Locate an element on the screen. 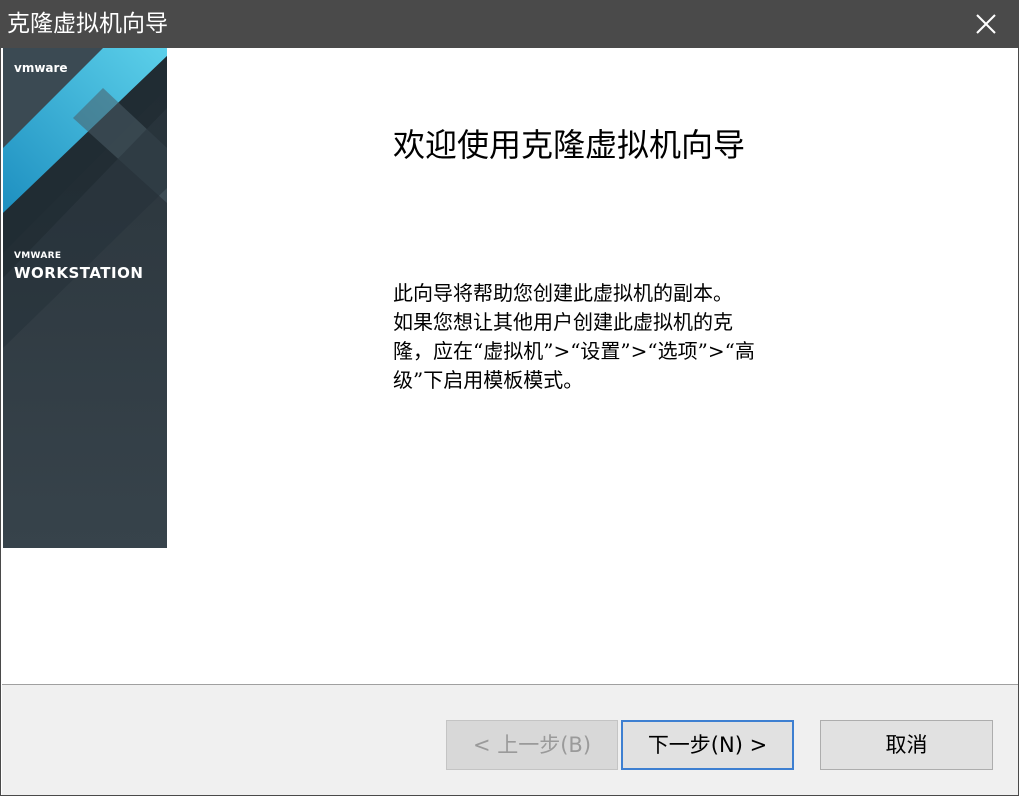  close-button is located at coordinates (986, 24).